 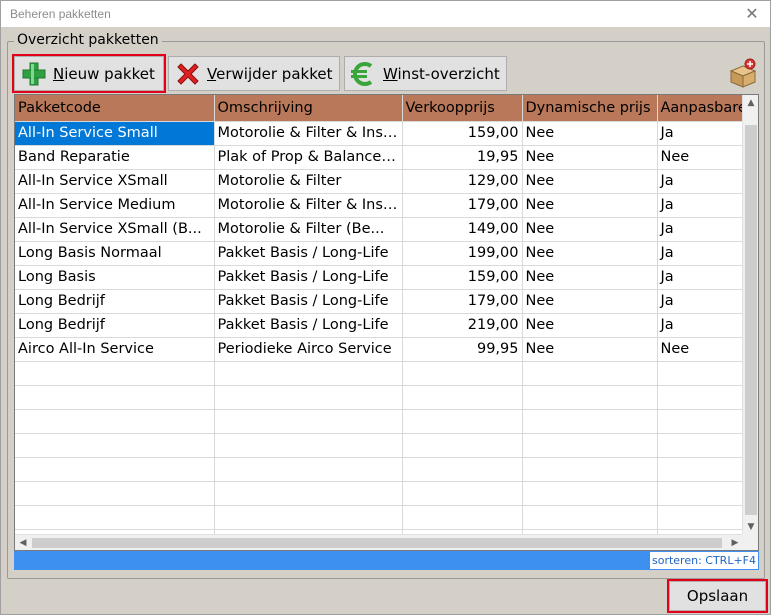 I want to click on cell-verkoopprijs: 199,00, so click(x=462, y=253).